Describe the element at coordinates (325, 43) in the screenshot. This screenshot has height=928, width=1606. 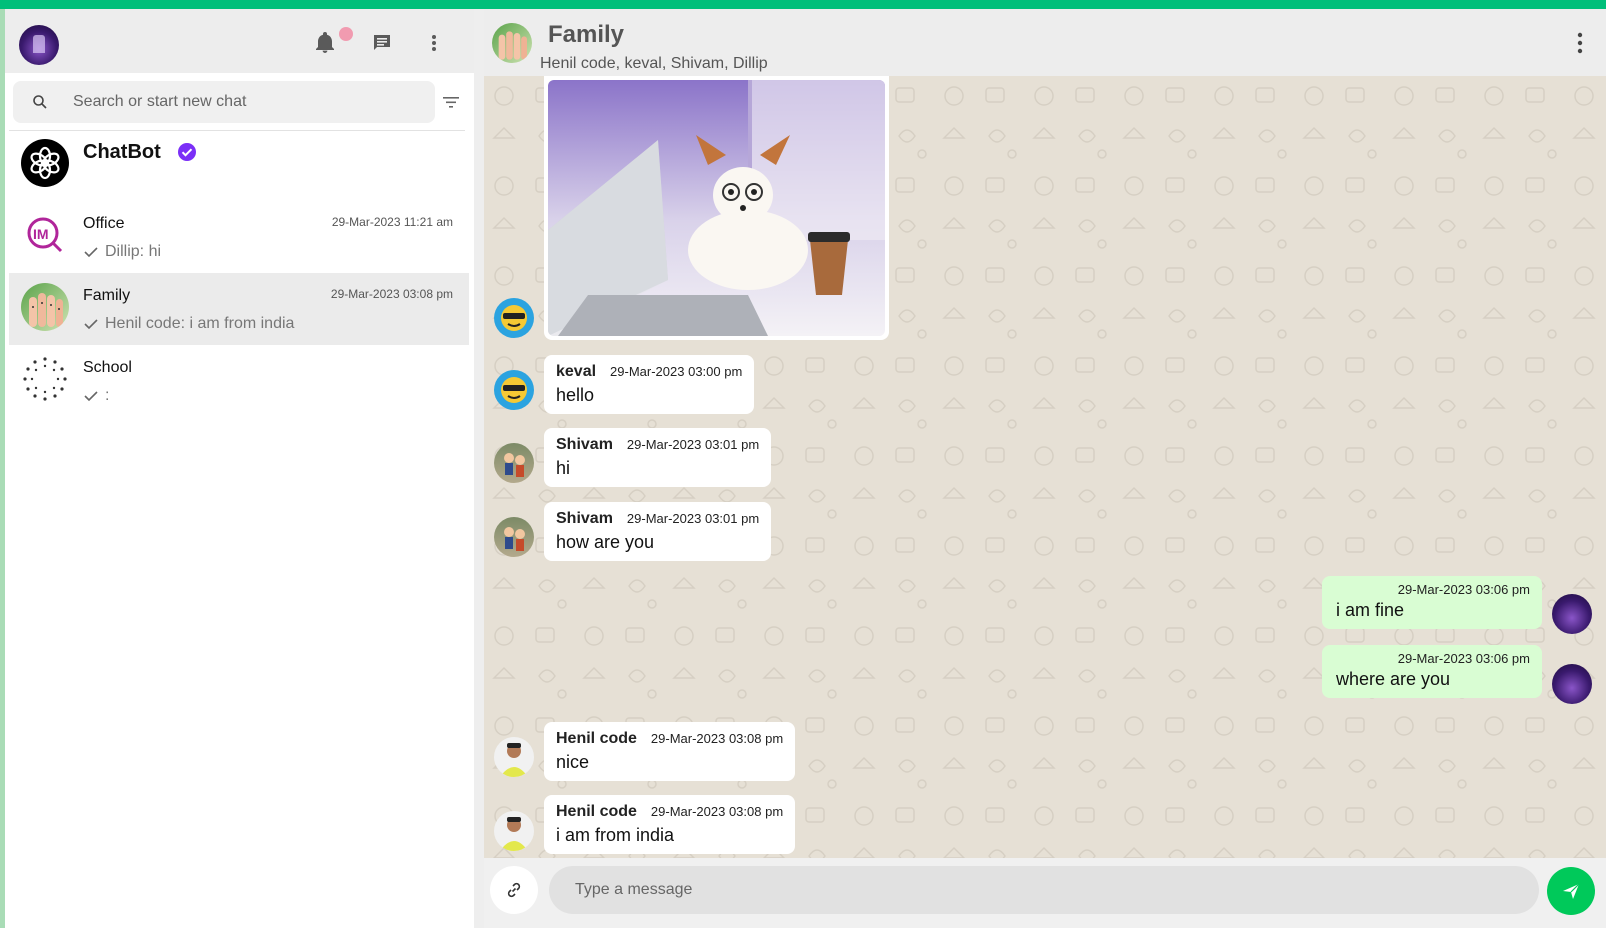
I see `bell-icon` at that location.